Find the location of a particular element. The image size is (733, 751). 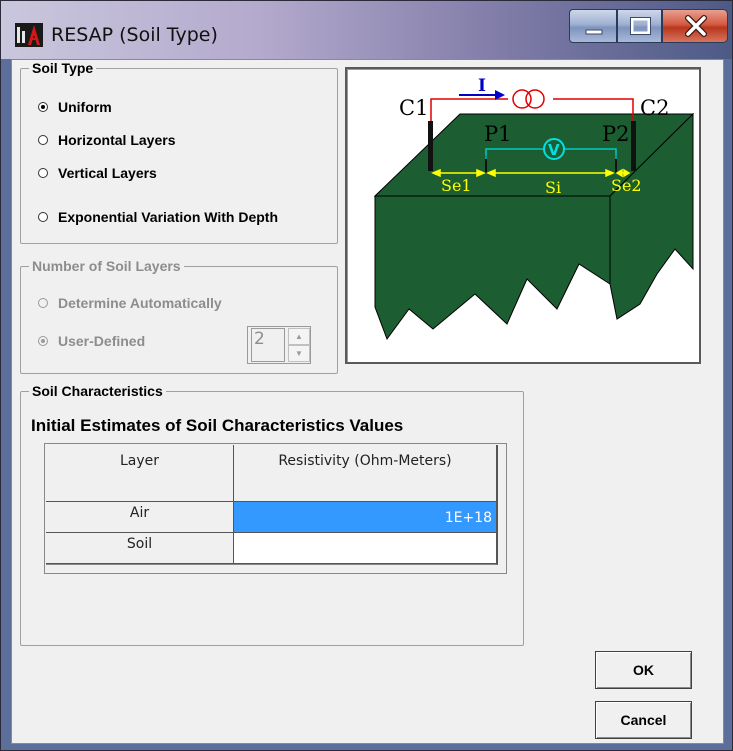

radio-horizontal-layers: Horizontal Layers is located at coordinates (106, 140).